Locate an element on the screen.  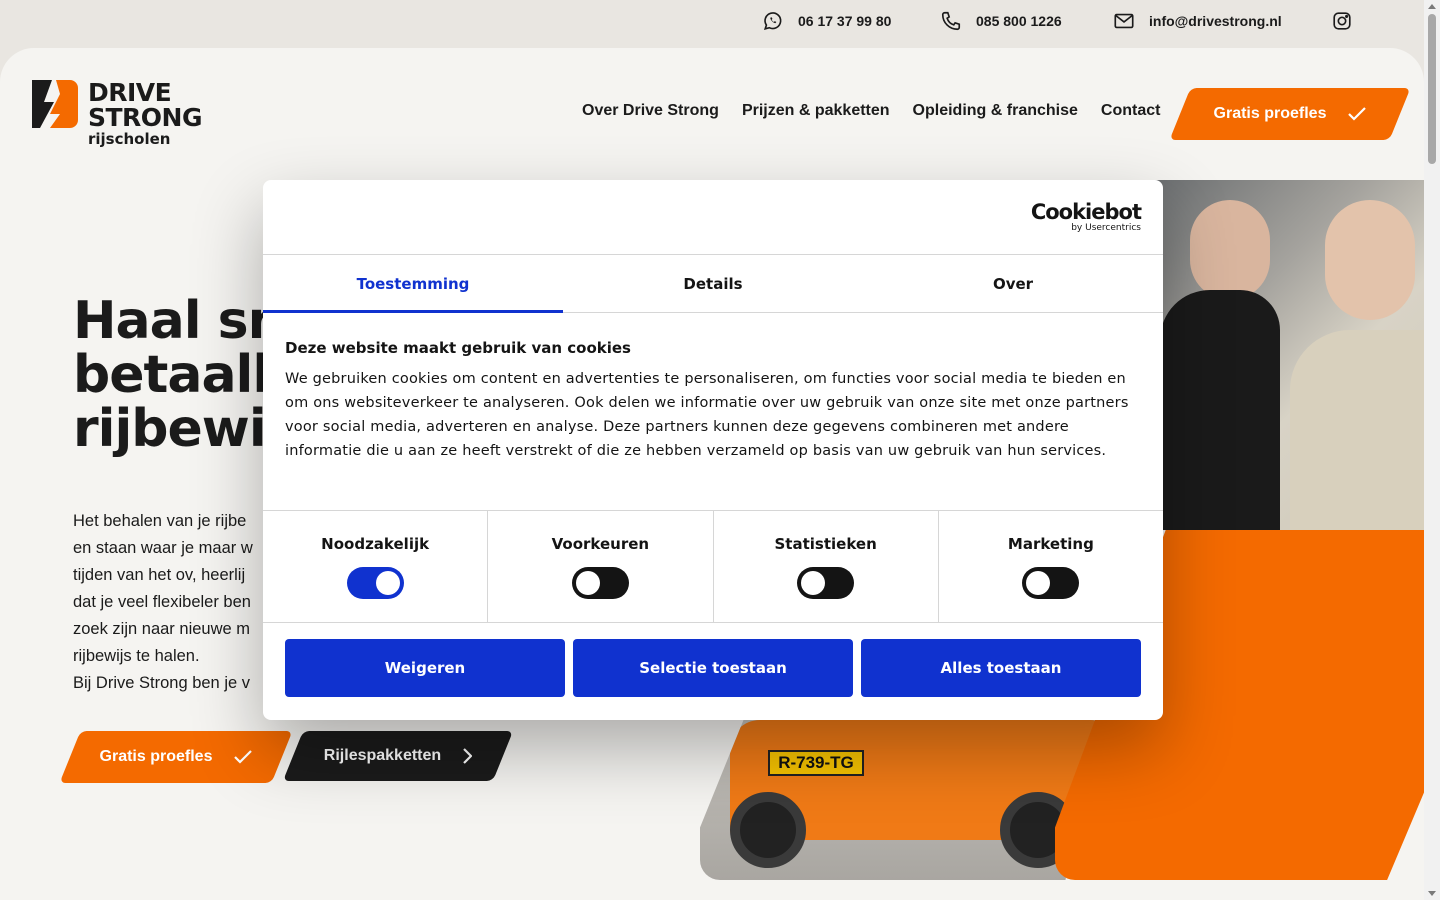
toggle-label: Statistieken is located at coordinates (825, 544).